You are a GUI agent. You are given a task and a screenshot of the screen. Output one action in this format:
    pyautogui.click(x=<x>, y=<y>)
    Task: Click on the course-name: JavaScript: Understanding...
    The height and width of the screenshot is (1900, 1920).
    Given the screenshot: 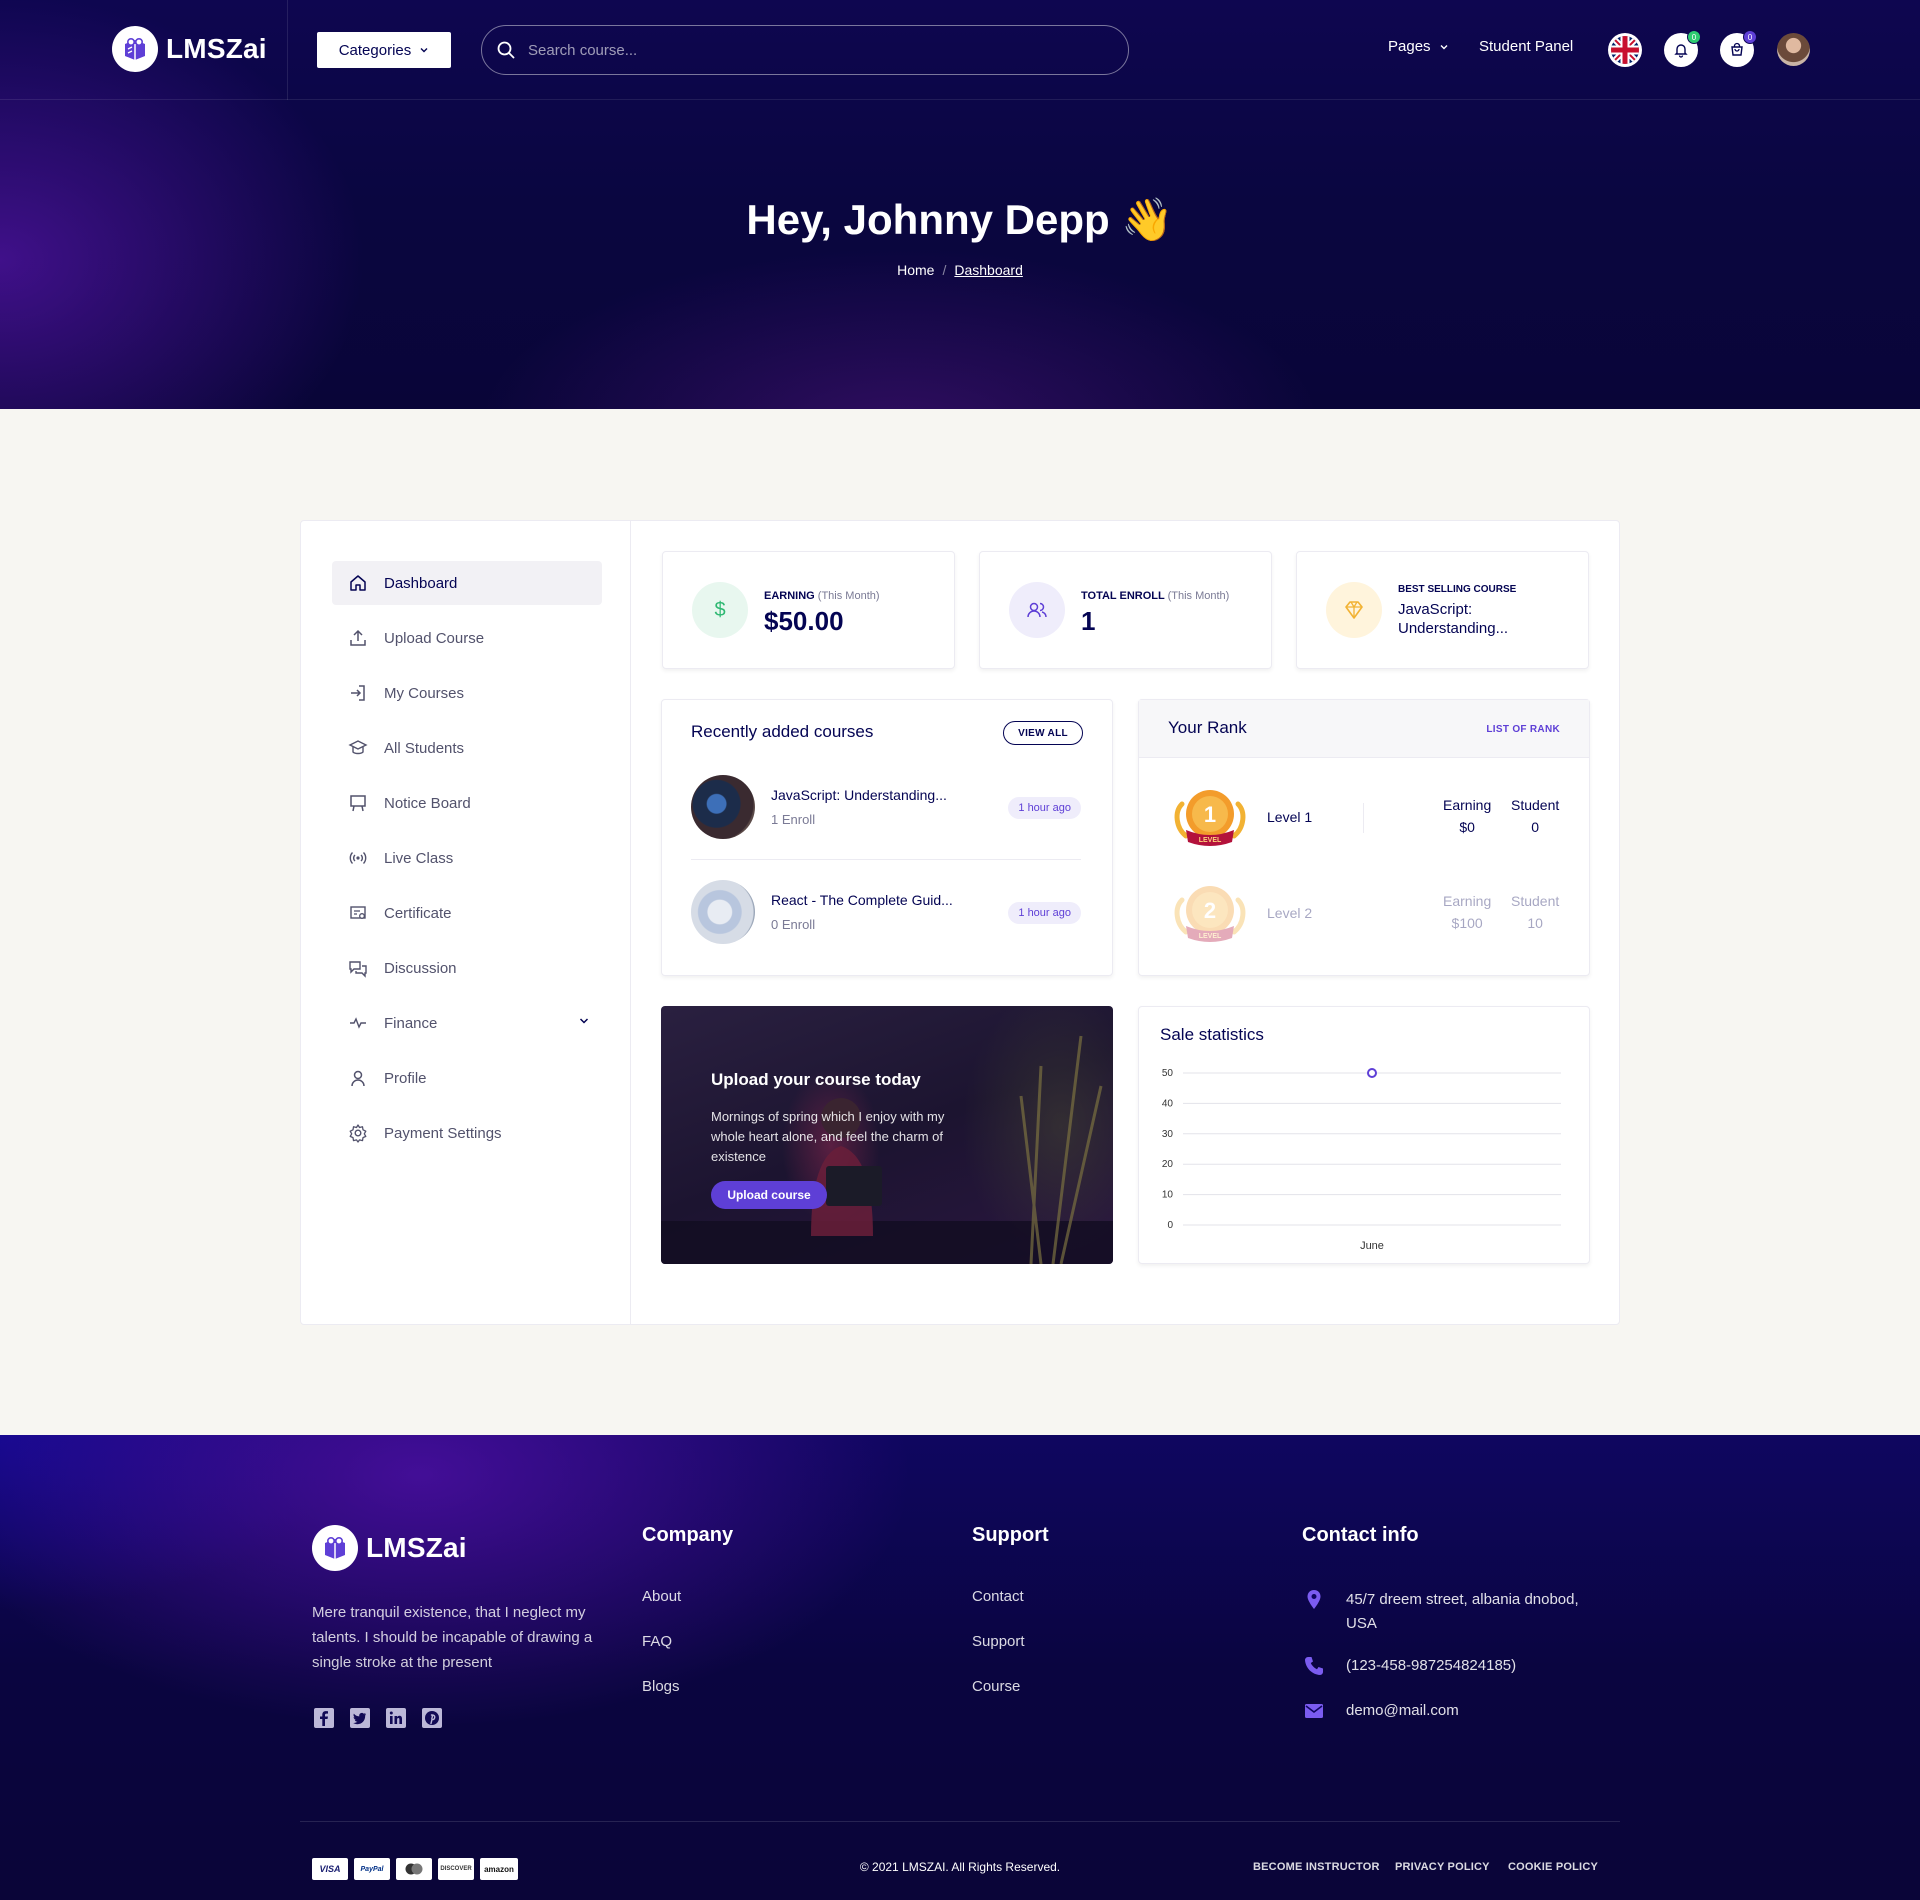 What is the action you would take?
    pyautogui.click(x=859, y=795)
    